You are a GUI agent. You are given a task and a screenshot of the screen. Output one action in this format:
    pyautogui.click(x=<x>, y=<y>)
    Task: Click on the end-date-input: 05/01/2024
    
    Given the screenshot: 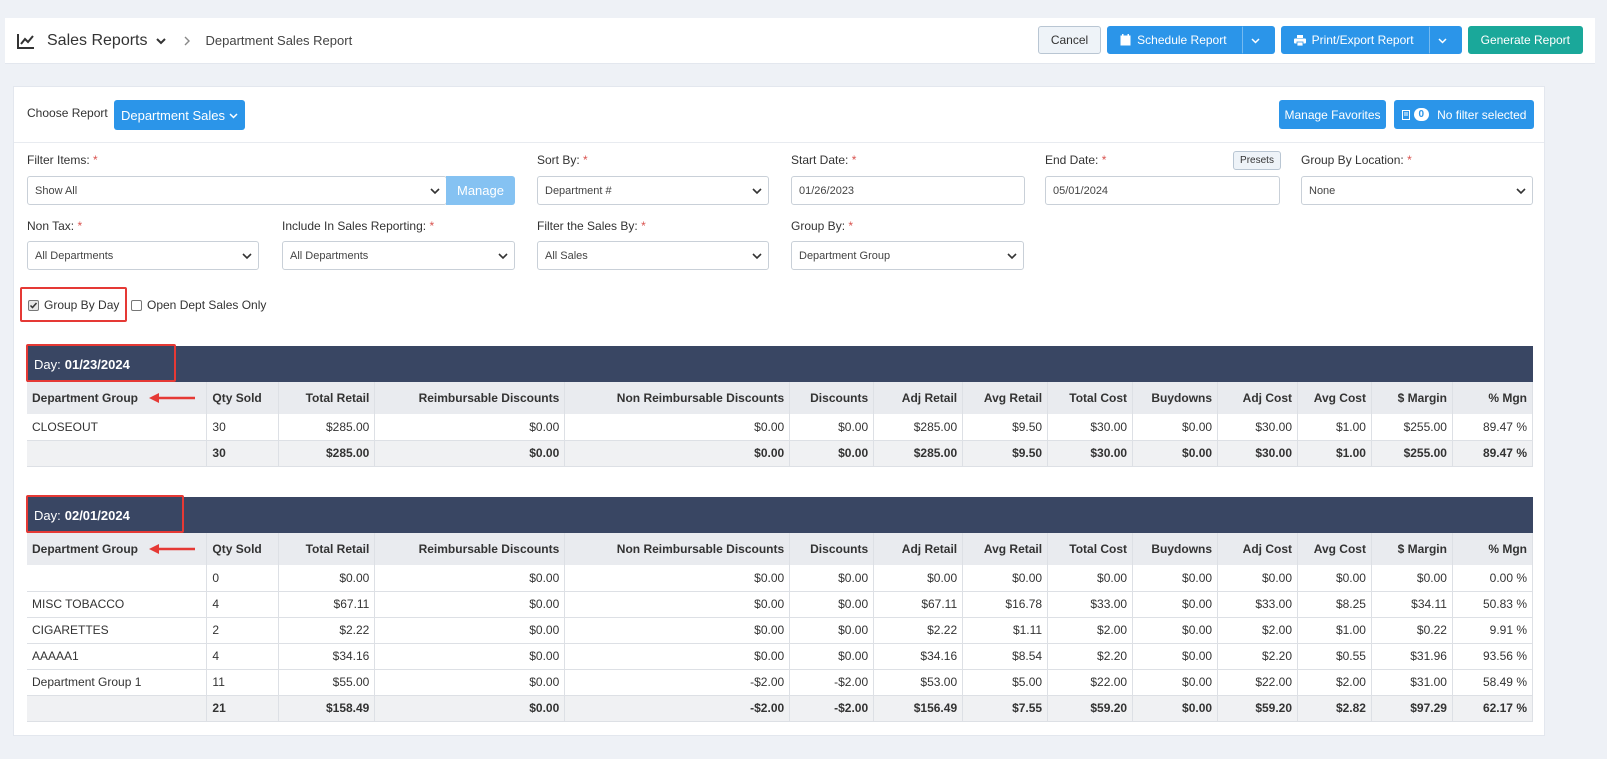 What is the action you would take?
    pyautogui.click(x=1162, y=190)
    